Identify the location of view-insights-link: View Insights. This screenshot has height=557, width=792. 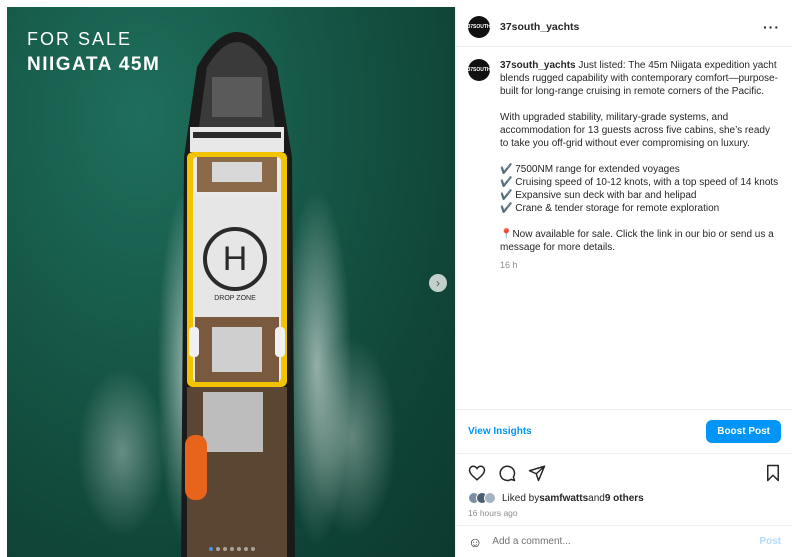
(500, 431).